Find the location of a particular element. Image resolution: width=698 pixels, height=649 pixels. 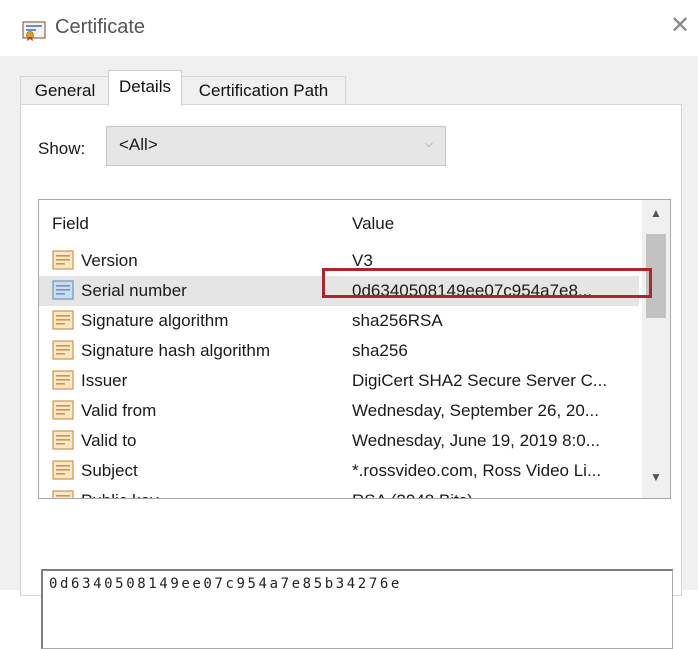

show-dropdown-value: <All> is located at coordinates (138, 144).